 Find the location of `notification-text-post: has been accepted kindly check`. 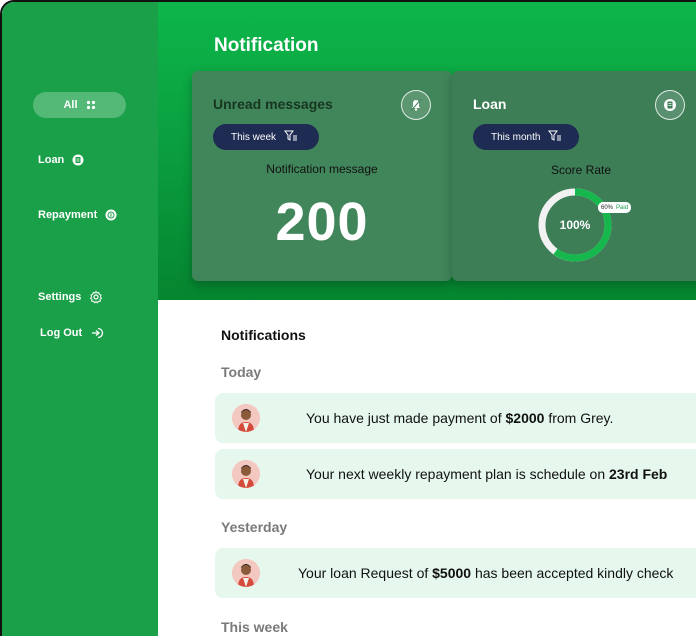

notification-text-post: has been accepted kindly check is located at coordinates (572, 573).